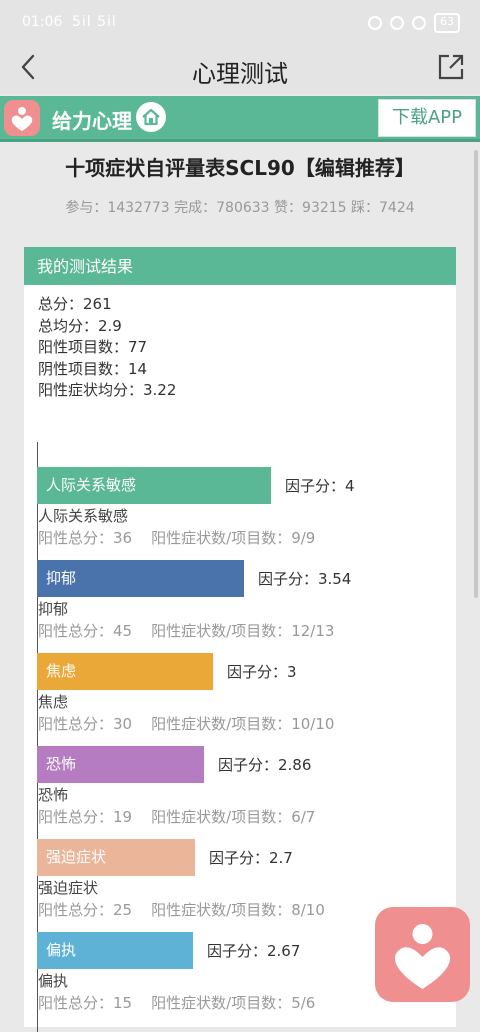  I want to click on factor-score: 因子分：3.54, so click(305, 579).